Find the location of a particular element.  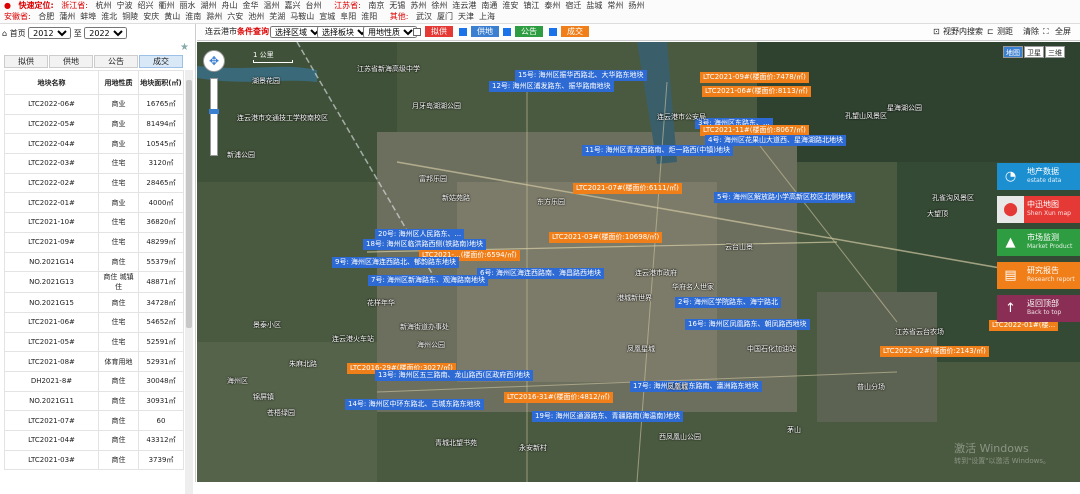

jiangsu-city-11: 常州 is located at coordinates (615, 5).